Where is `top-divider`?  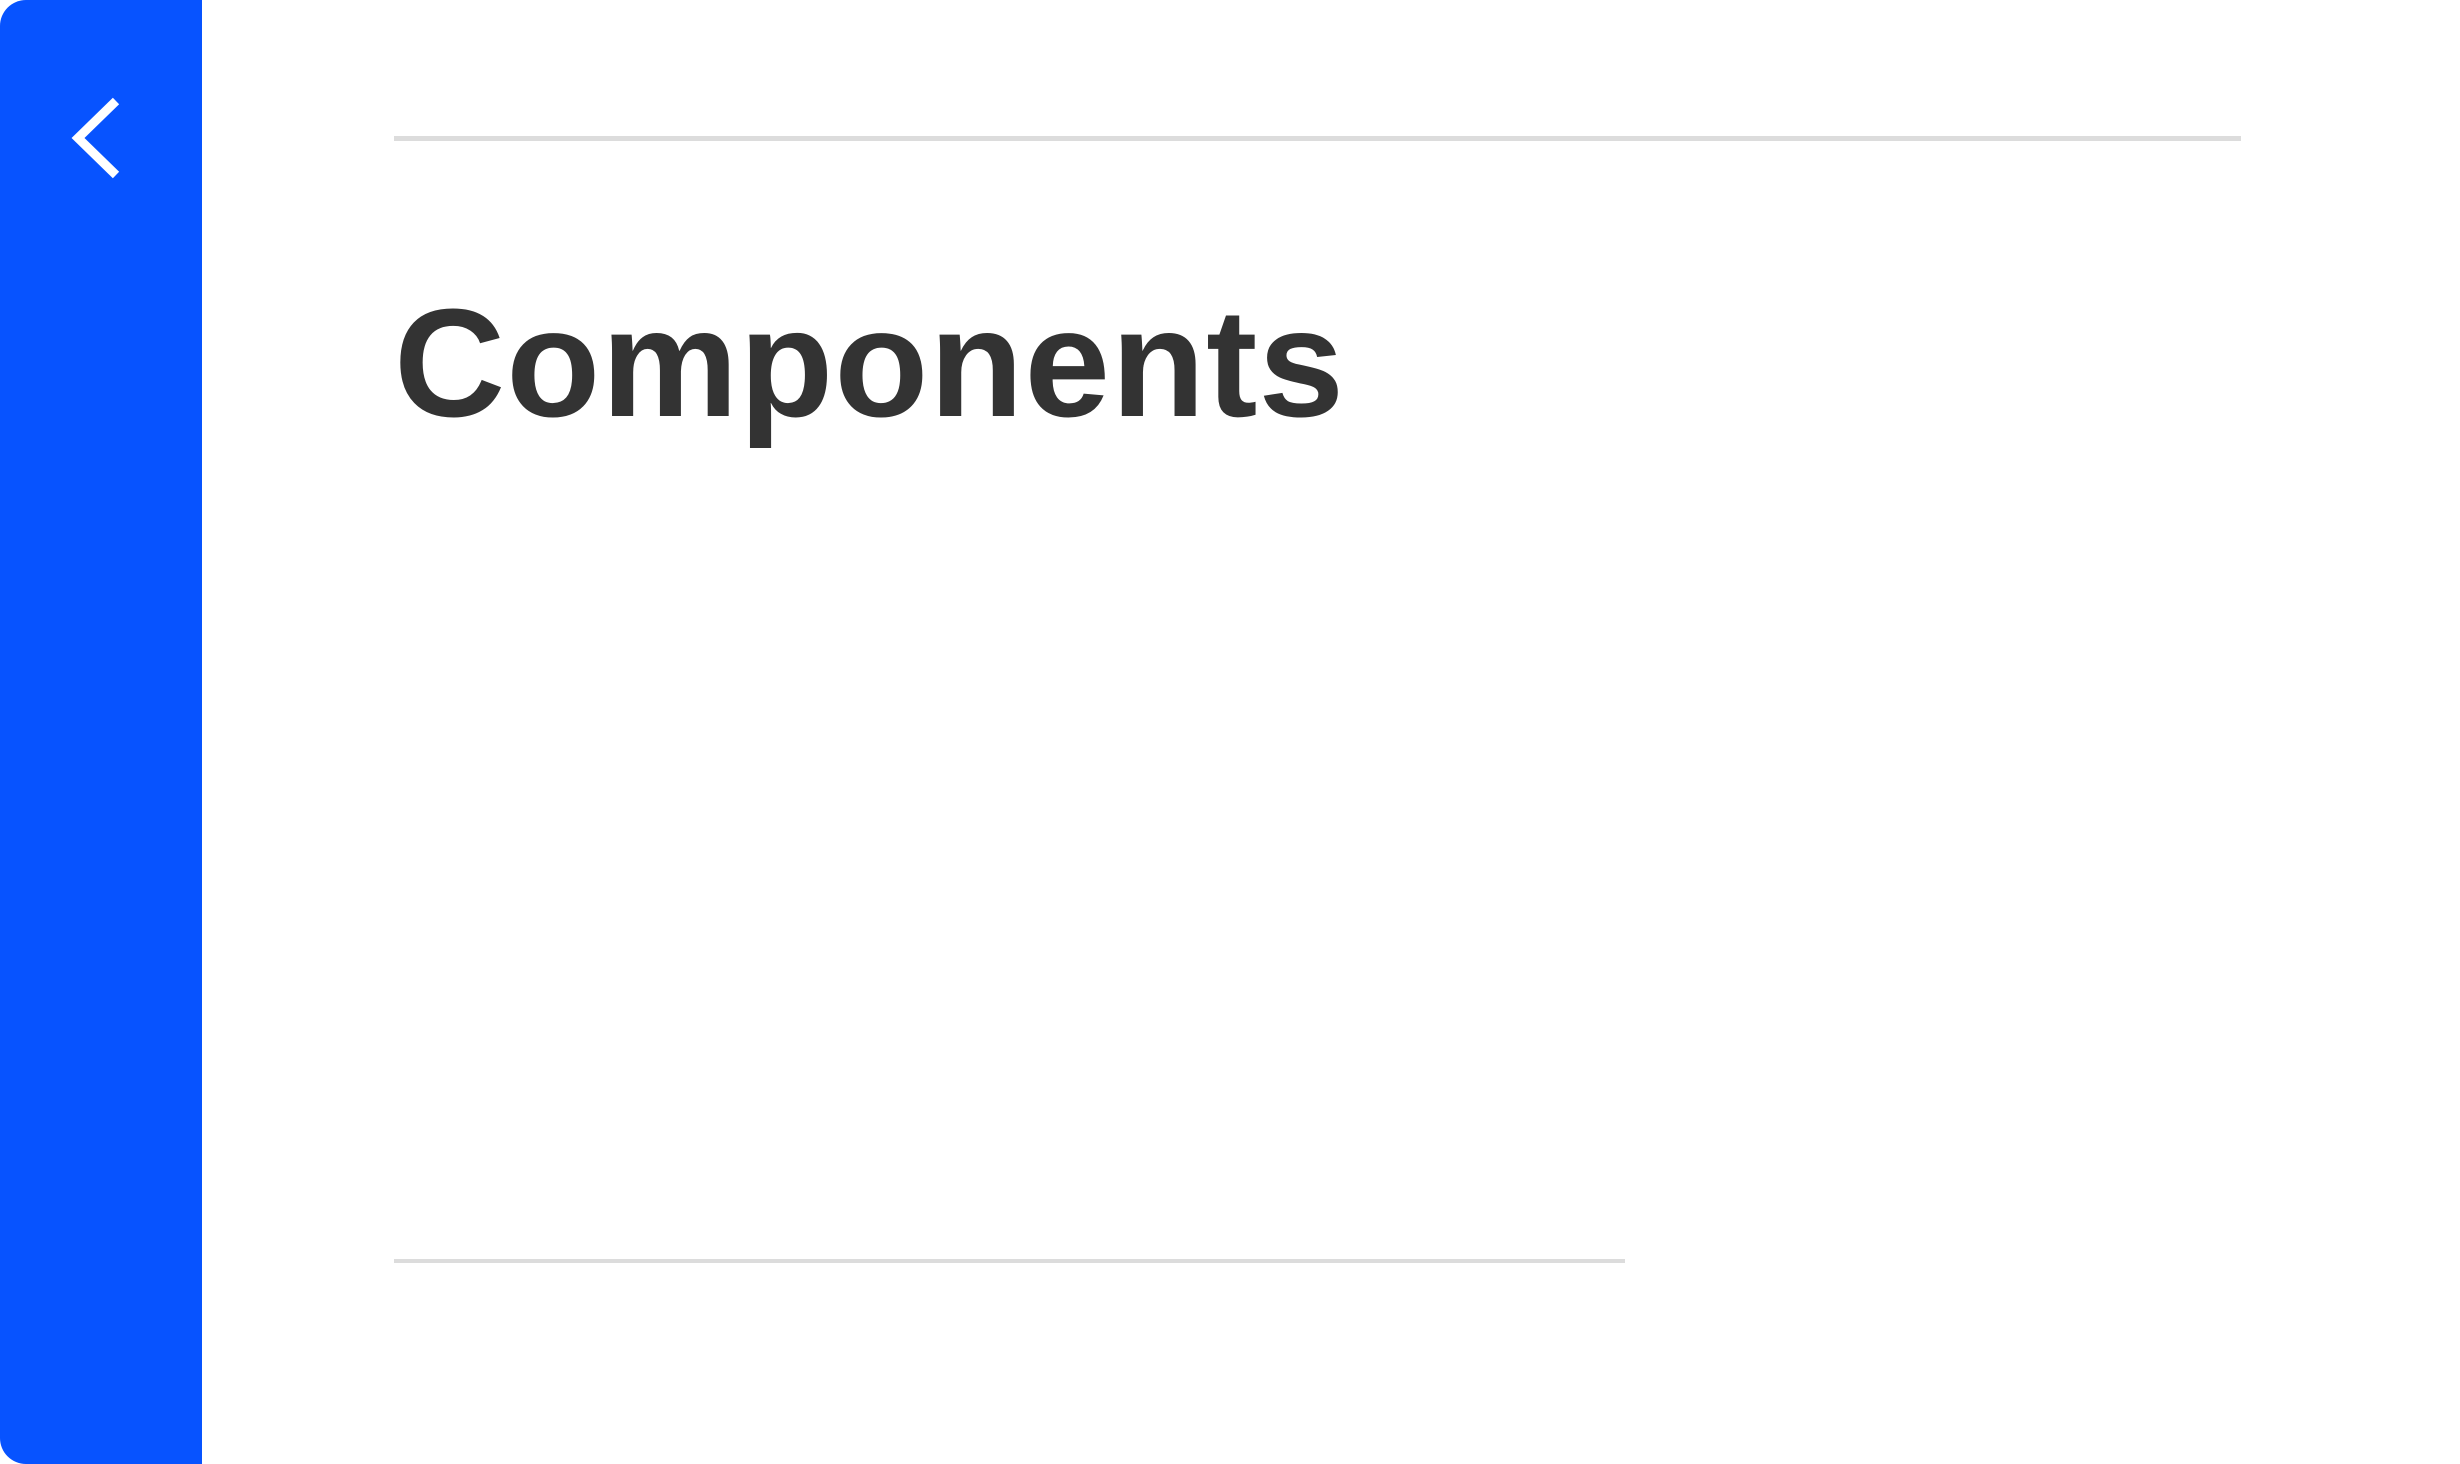 top-divider is located at coordinates (1317, 138).